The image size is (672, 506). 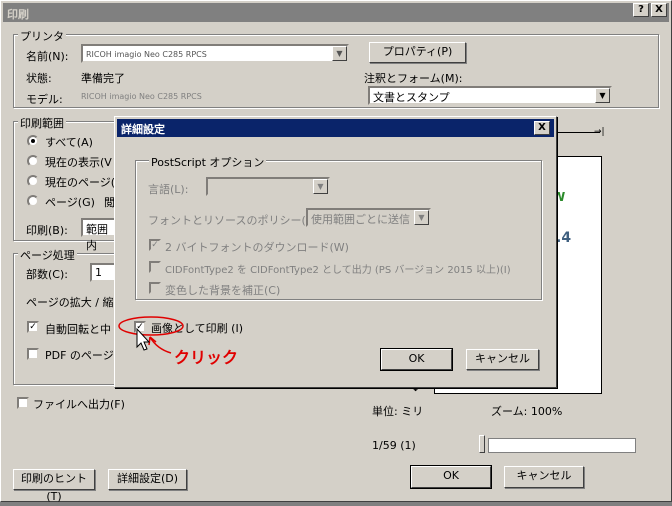 I want to click on annotation-overlay, so click(x=151, y=335).